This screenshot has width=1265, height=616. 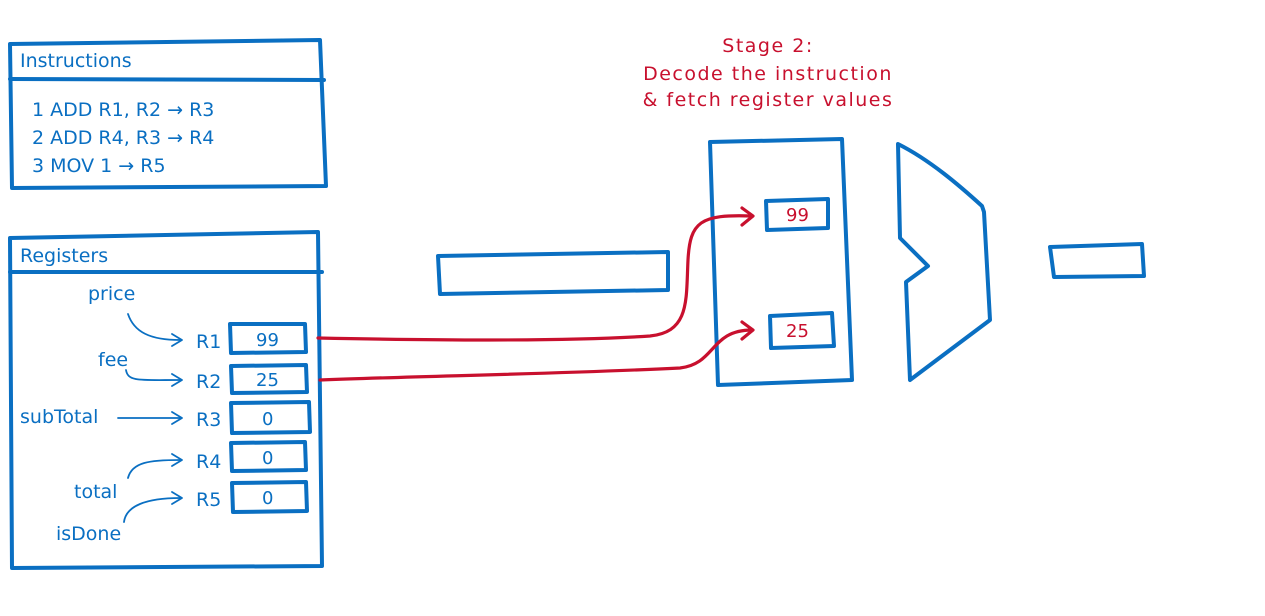 I want to click on stage-title-line: Decode the instruction, so click(x=768, y=74).